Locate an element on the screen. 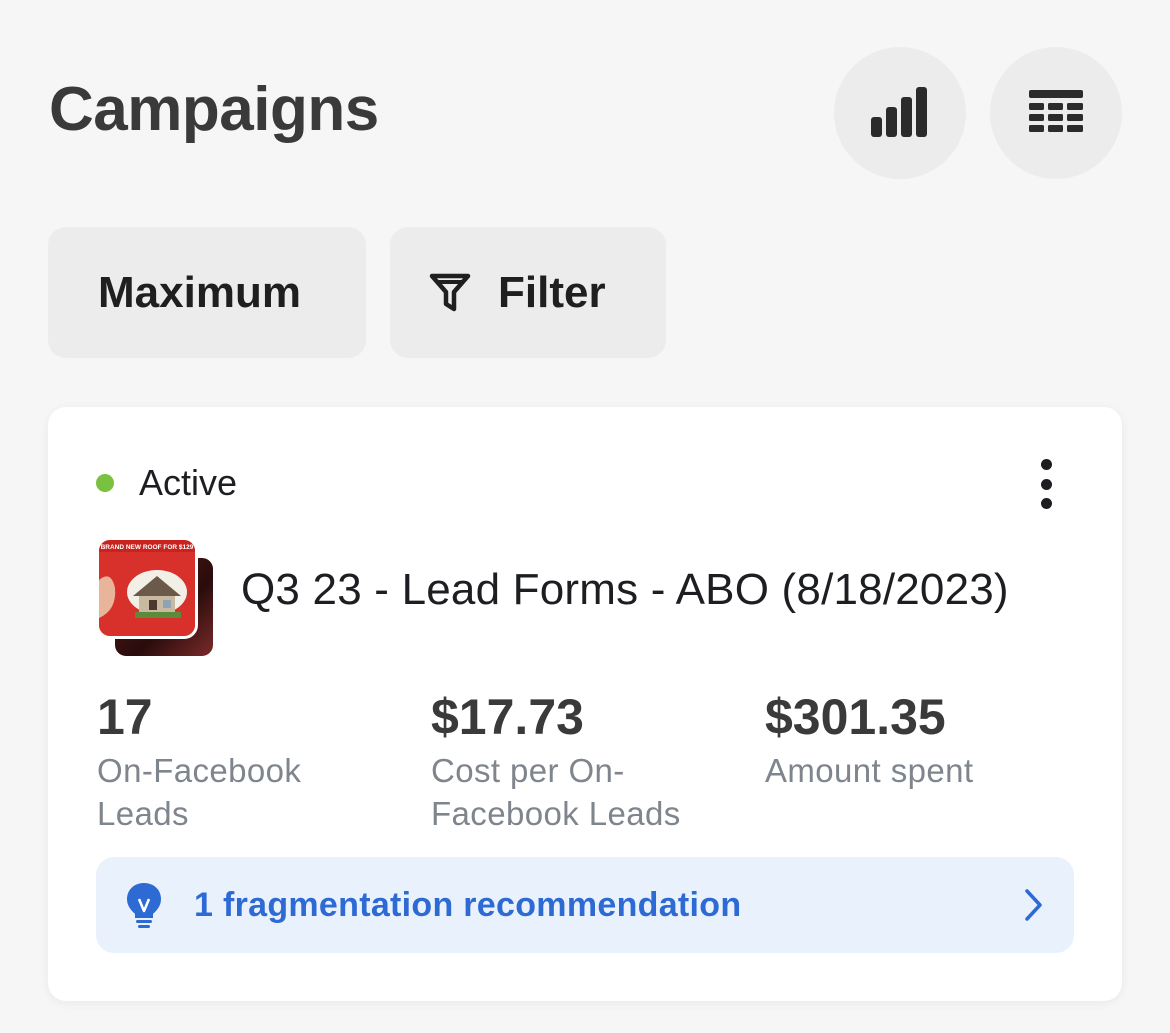 This screenshot has width=1170, height=1033. page-title: Campaigns is located at coordinates (214, 109).